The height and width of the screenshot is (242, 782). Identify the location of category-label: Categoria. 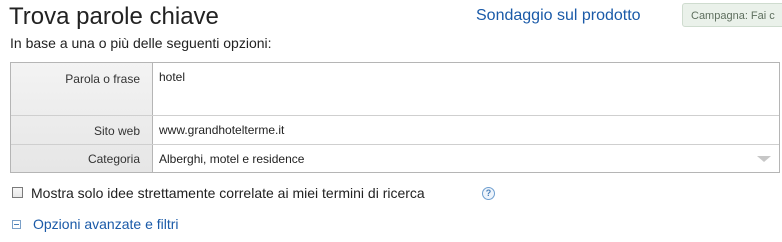
(113, 159).